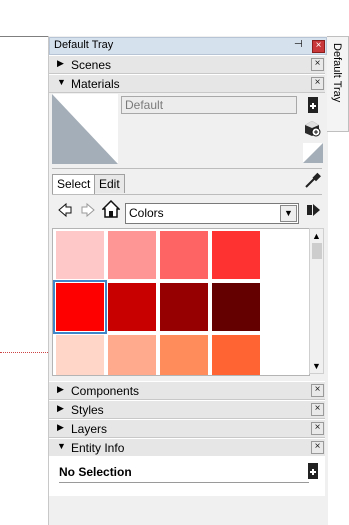 This screenshot has height=525, width=349. What do you see at coordinates (313, 154) in the screenshot?
I see `sample-paint-icon` at bounding box center [313, 154].